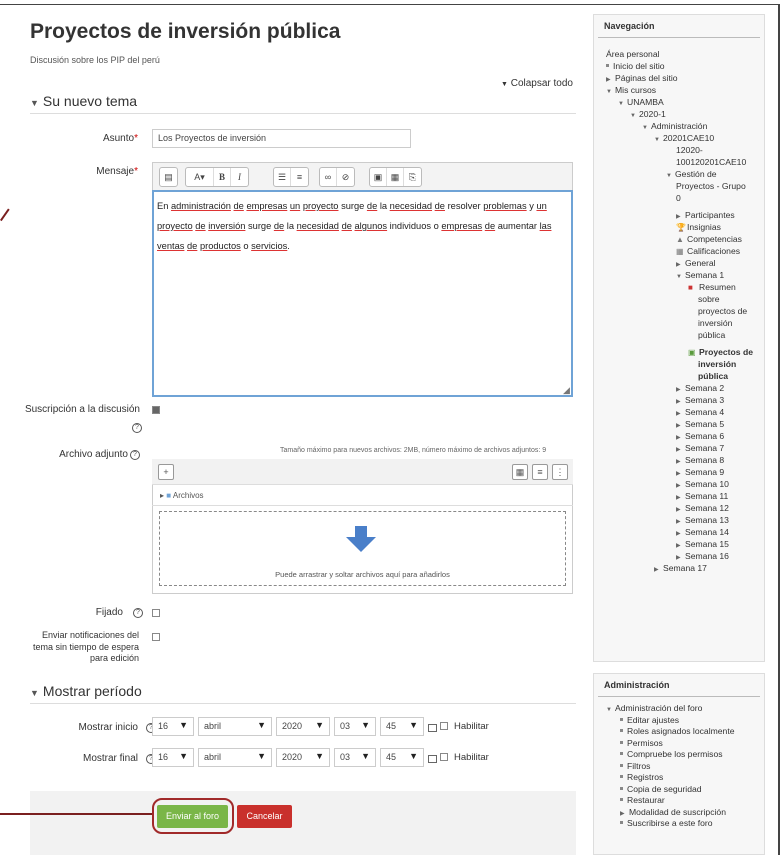 The height and width of the screenshot is (855, 780). I want to click on nav-item: sobre, so click(709, 300).